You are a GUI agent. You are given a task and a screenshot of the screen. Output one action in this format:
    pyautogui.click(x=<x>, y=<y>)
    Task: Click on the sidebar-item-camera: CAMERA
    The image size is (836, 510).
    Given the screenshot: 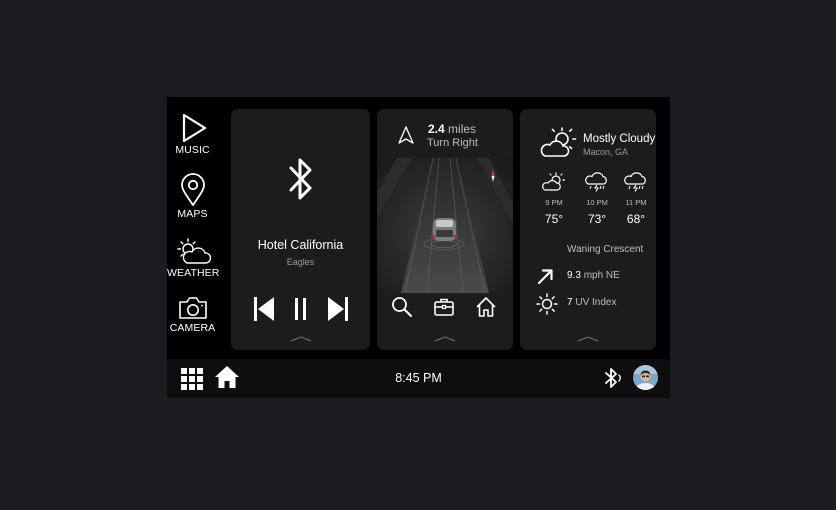 What is the action you would take?
    pyautogui.click(x=192, y=314)
    